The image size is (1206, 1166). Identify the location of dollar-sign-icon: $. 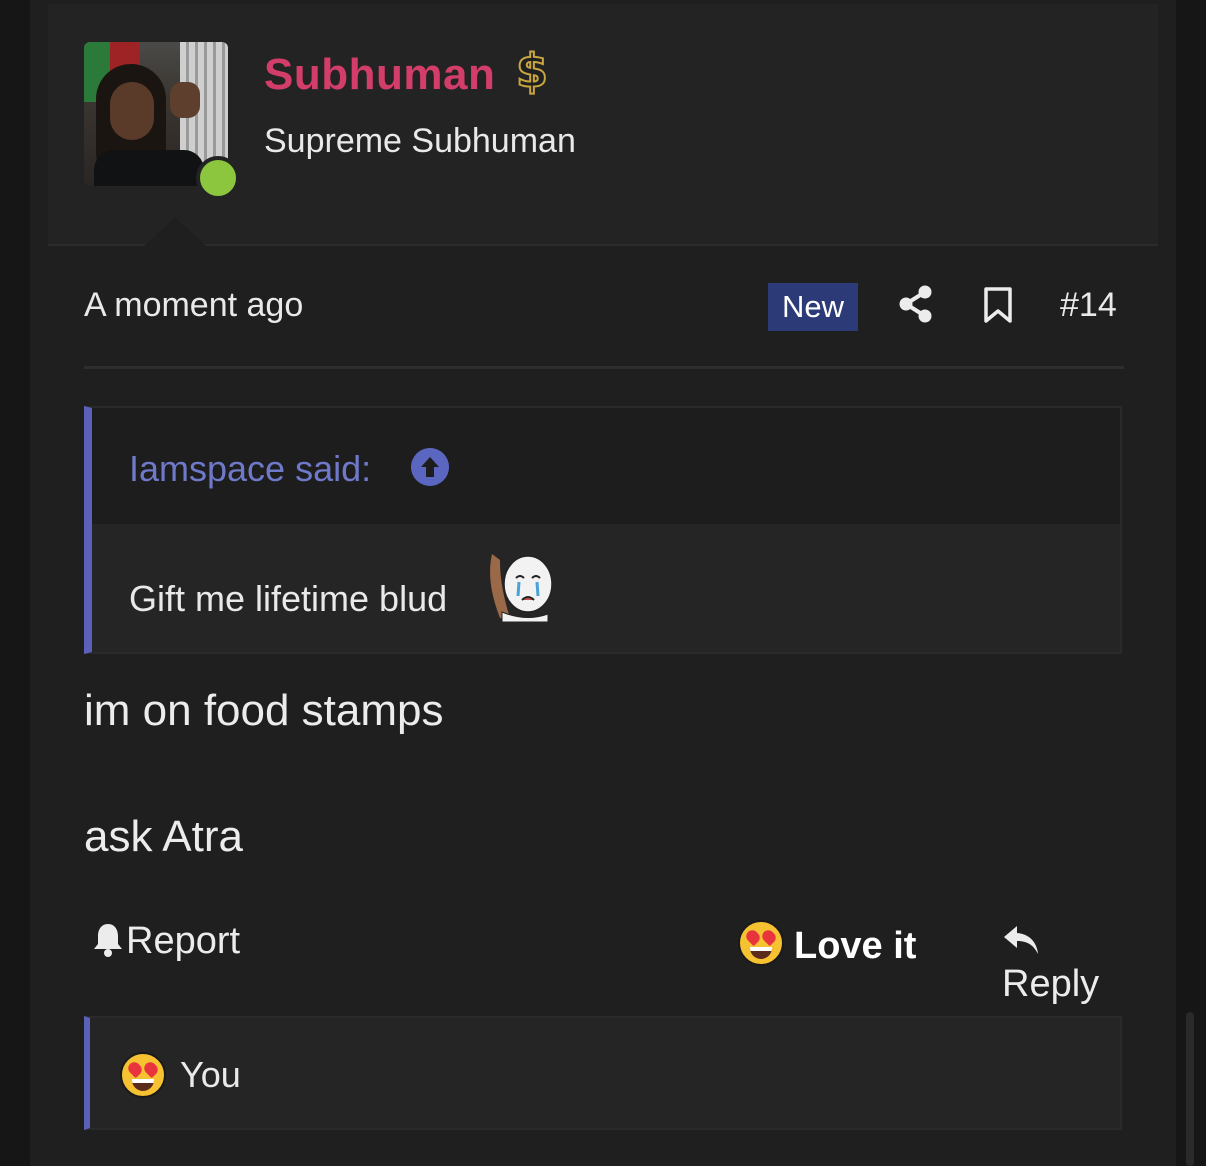
(532, 71).